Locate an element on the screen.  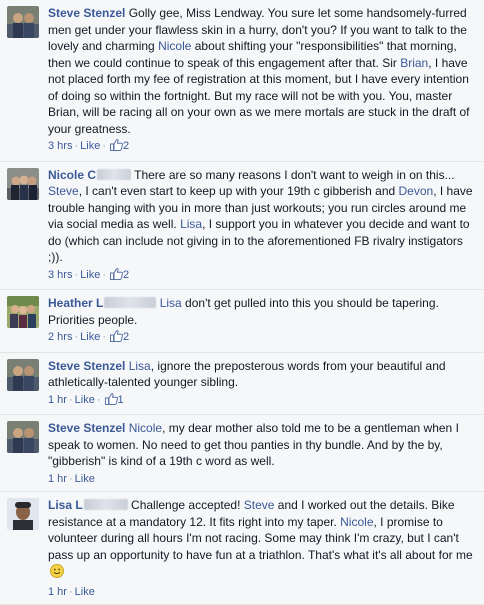
comment-meta: 1 hr · Like · 1 is located at coordinates (263, 401).